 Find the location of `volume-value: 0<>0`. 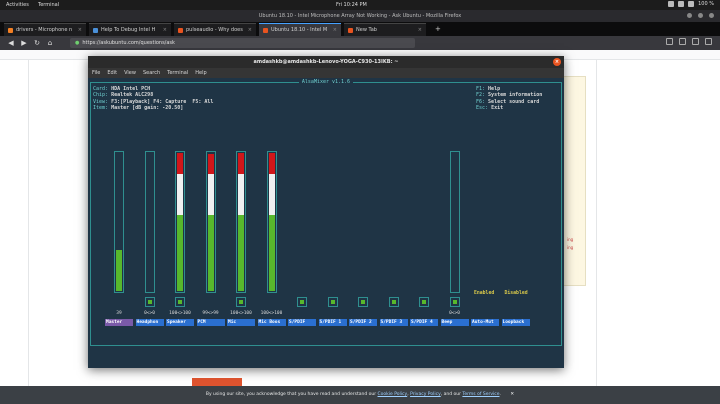

volume-value: 0<>0 is located at coordinates (454, 313).